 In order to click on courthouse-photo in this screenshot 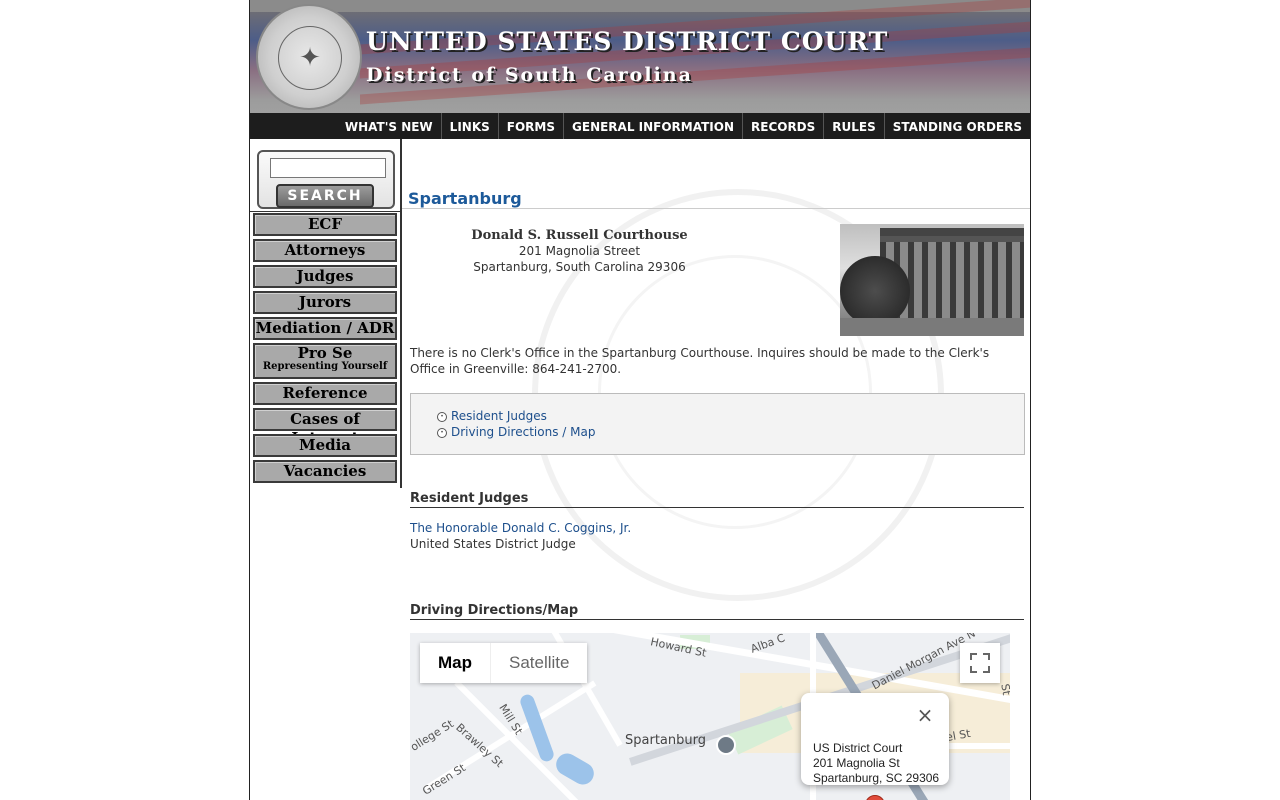, I will do `click(932, 280)`.